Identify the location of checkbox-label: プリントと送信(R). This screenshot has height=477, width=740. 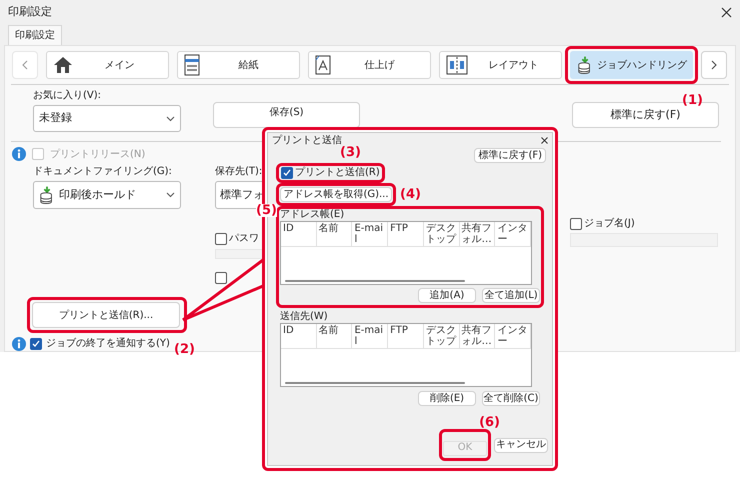
(337, 173).